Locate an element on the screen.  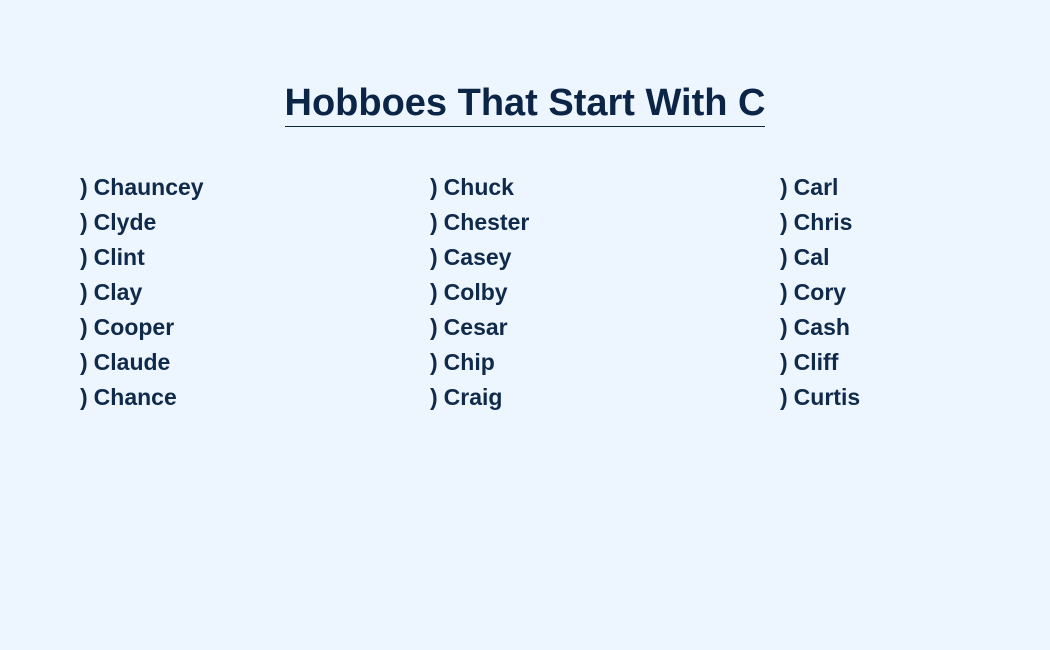
list-item: ) Carl is located at coordinates (820, 188).